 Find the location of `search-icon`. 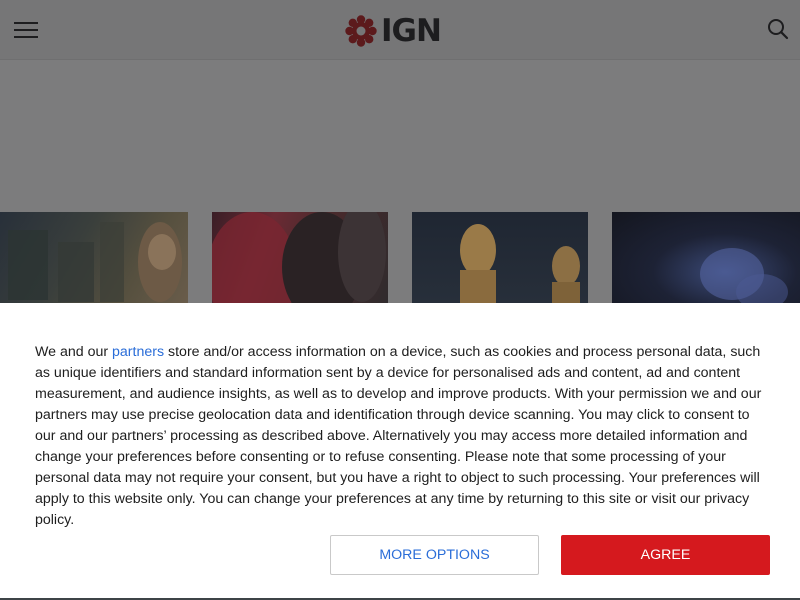

search-icon is located at coordinates (778, 29).